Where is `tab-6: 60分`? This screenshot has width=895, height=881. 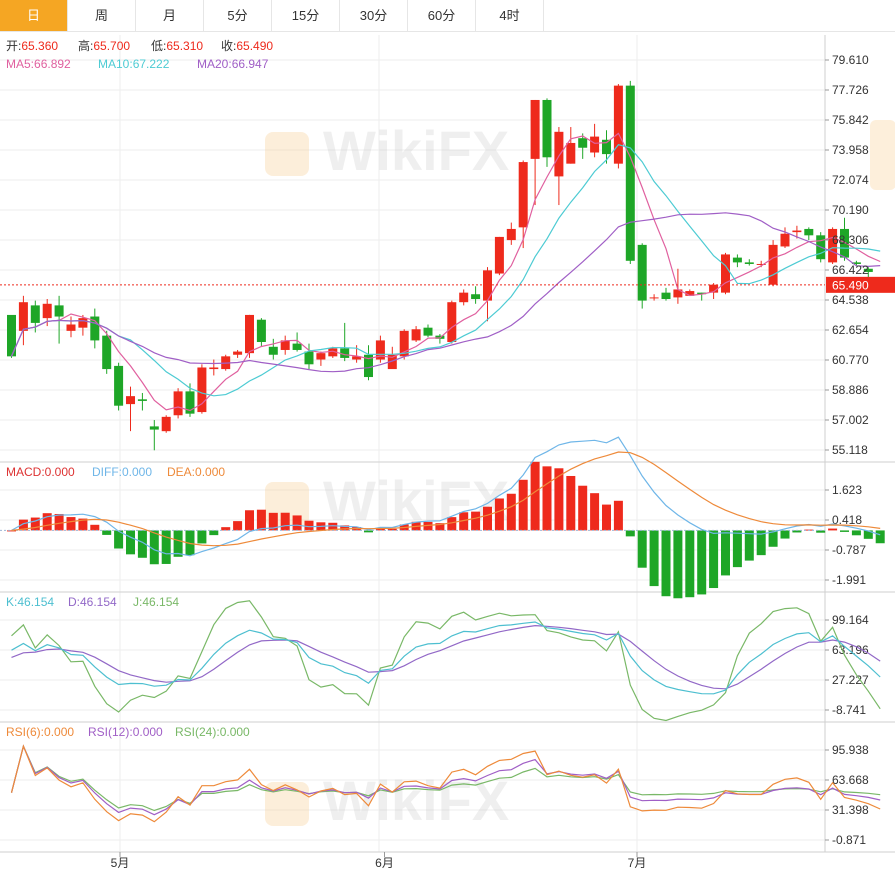
tab-6: 60分 is located at coordinates (442, 15).